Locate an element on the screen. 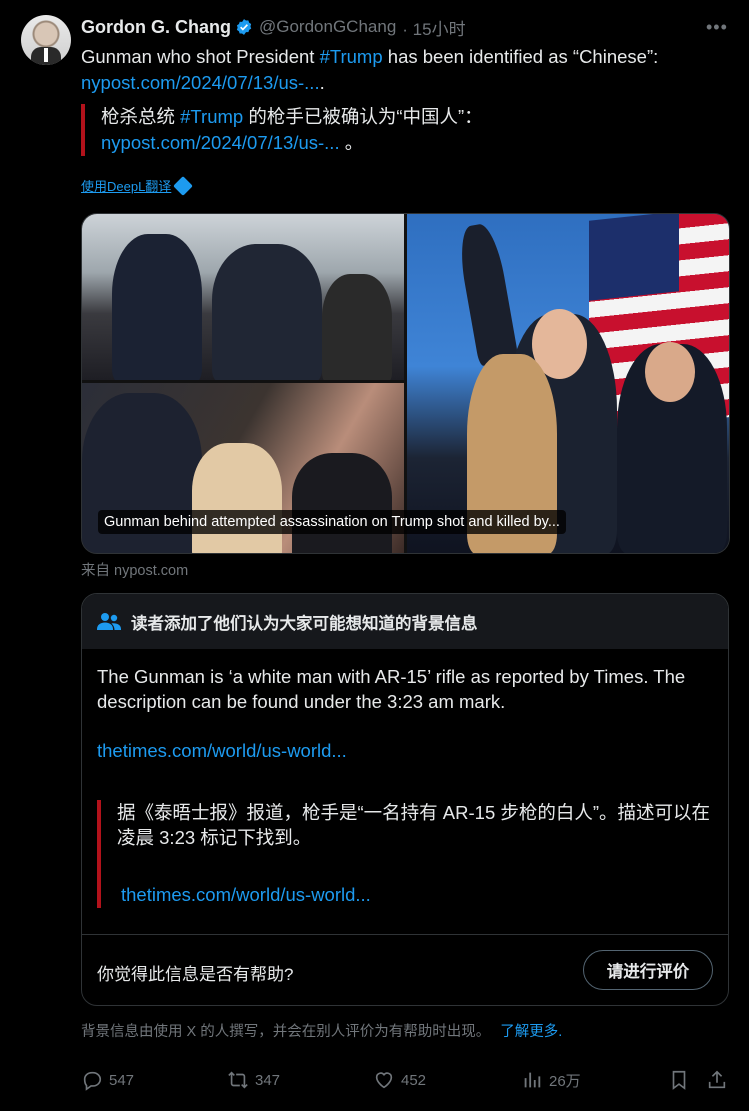 The height and width of the screenshot is (1111, 749). learn-more-link: 了解更多. is located at coordinates (531, 1032).